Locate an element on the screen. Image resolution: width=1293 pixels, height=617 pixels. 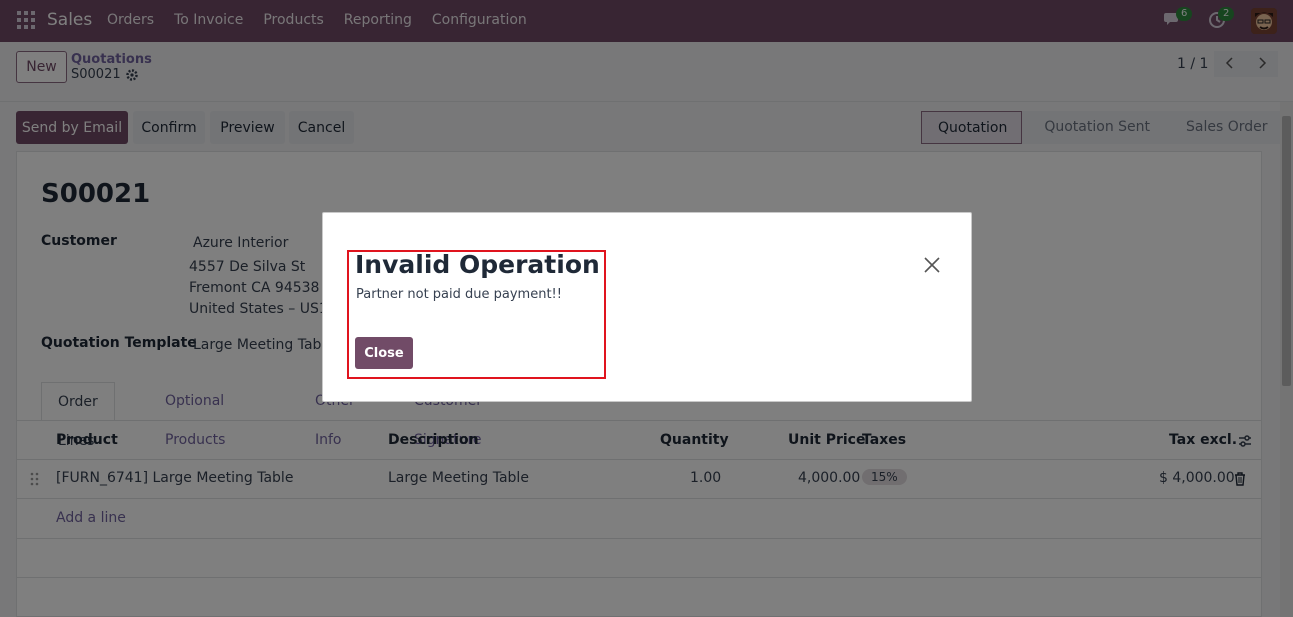
close-button: Close is located at coordinates (384, 353).